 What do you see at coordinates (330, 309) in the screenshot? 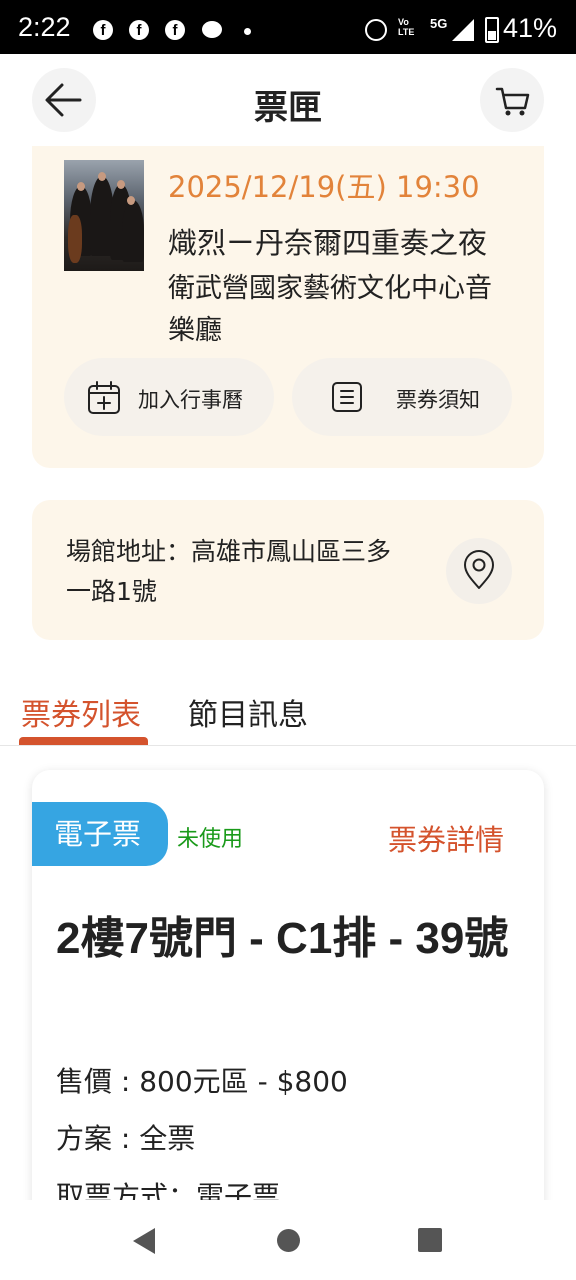
I see `event-venue: 衛武營國家藝術文化中心音樂廳` at bounding box center [330, 309].